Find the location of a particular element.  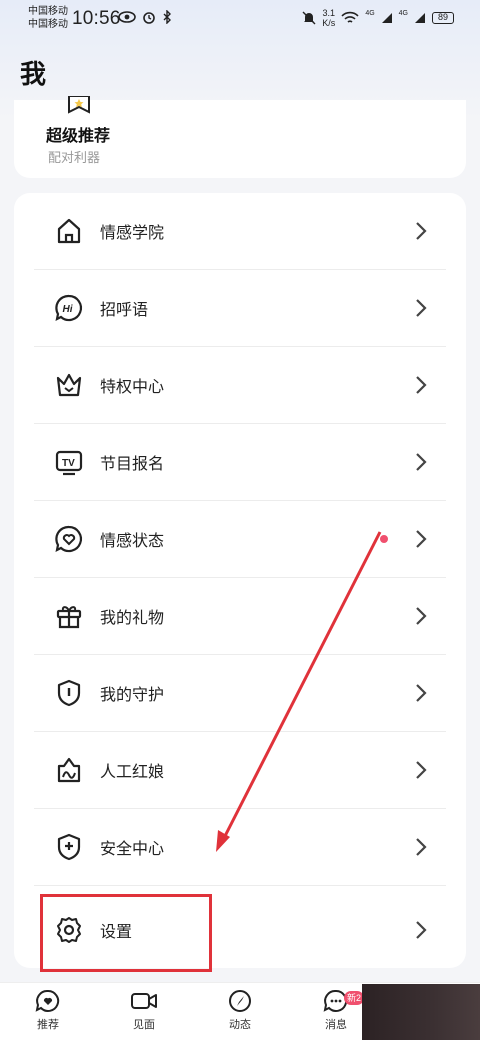

status-time: 10:56 is located at coordinates (96, 18).